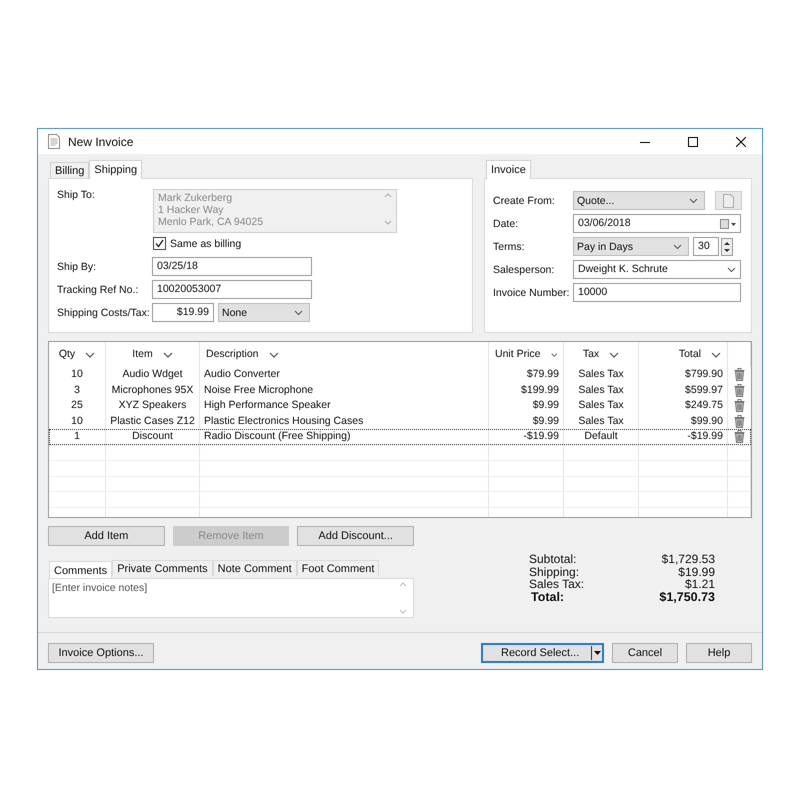  What do you see at coordinates (400, 374) in the screenshot?
I see `table-row: 10 Audio Wdget Audio Converter $79.99 Sales Tax $799.90` at bounding box center [400, 374].